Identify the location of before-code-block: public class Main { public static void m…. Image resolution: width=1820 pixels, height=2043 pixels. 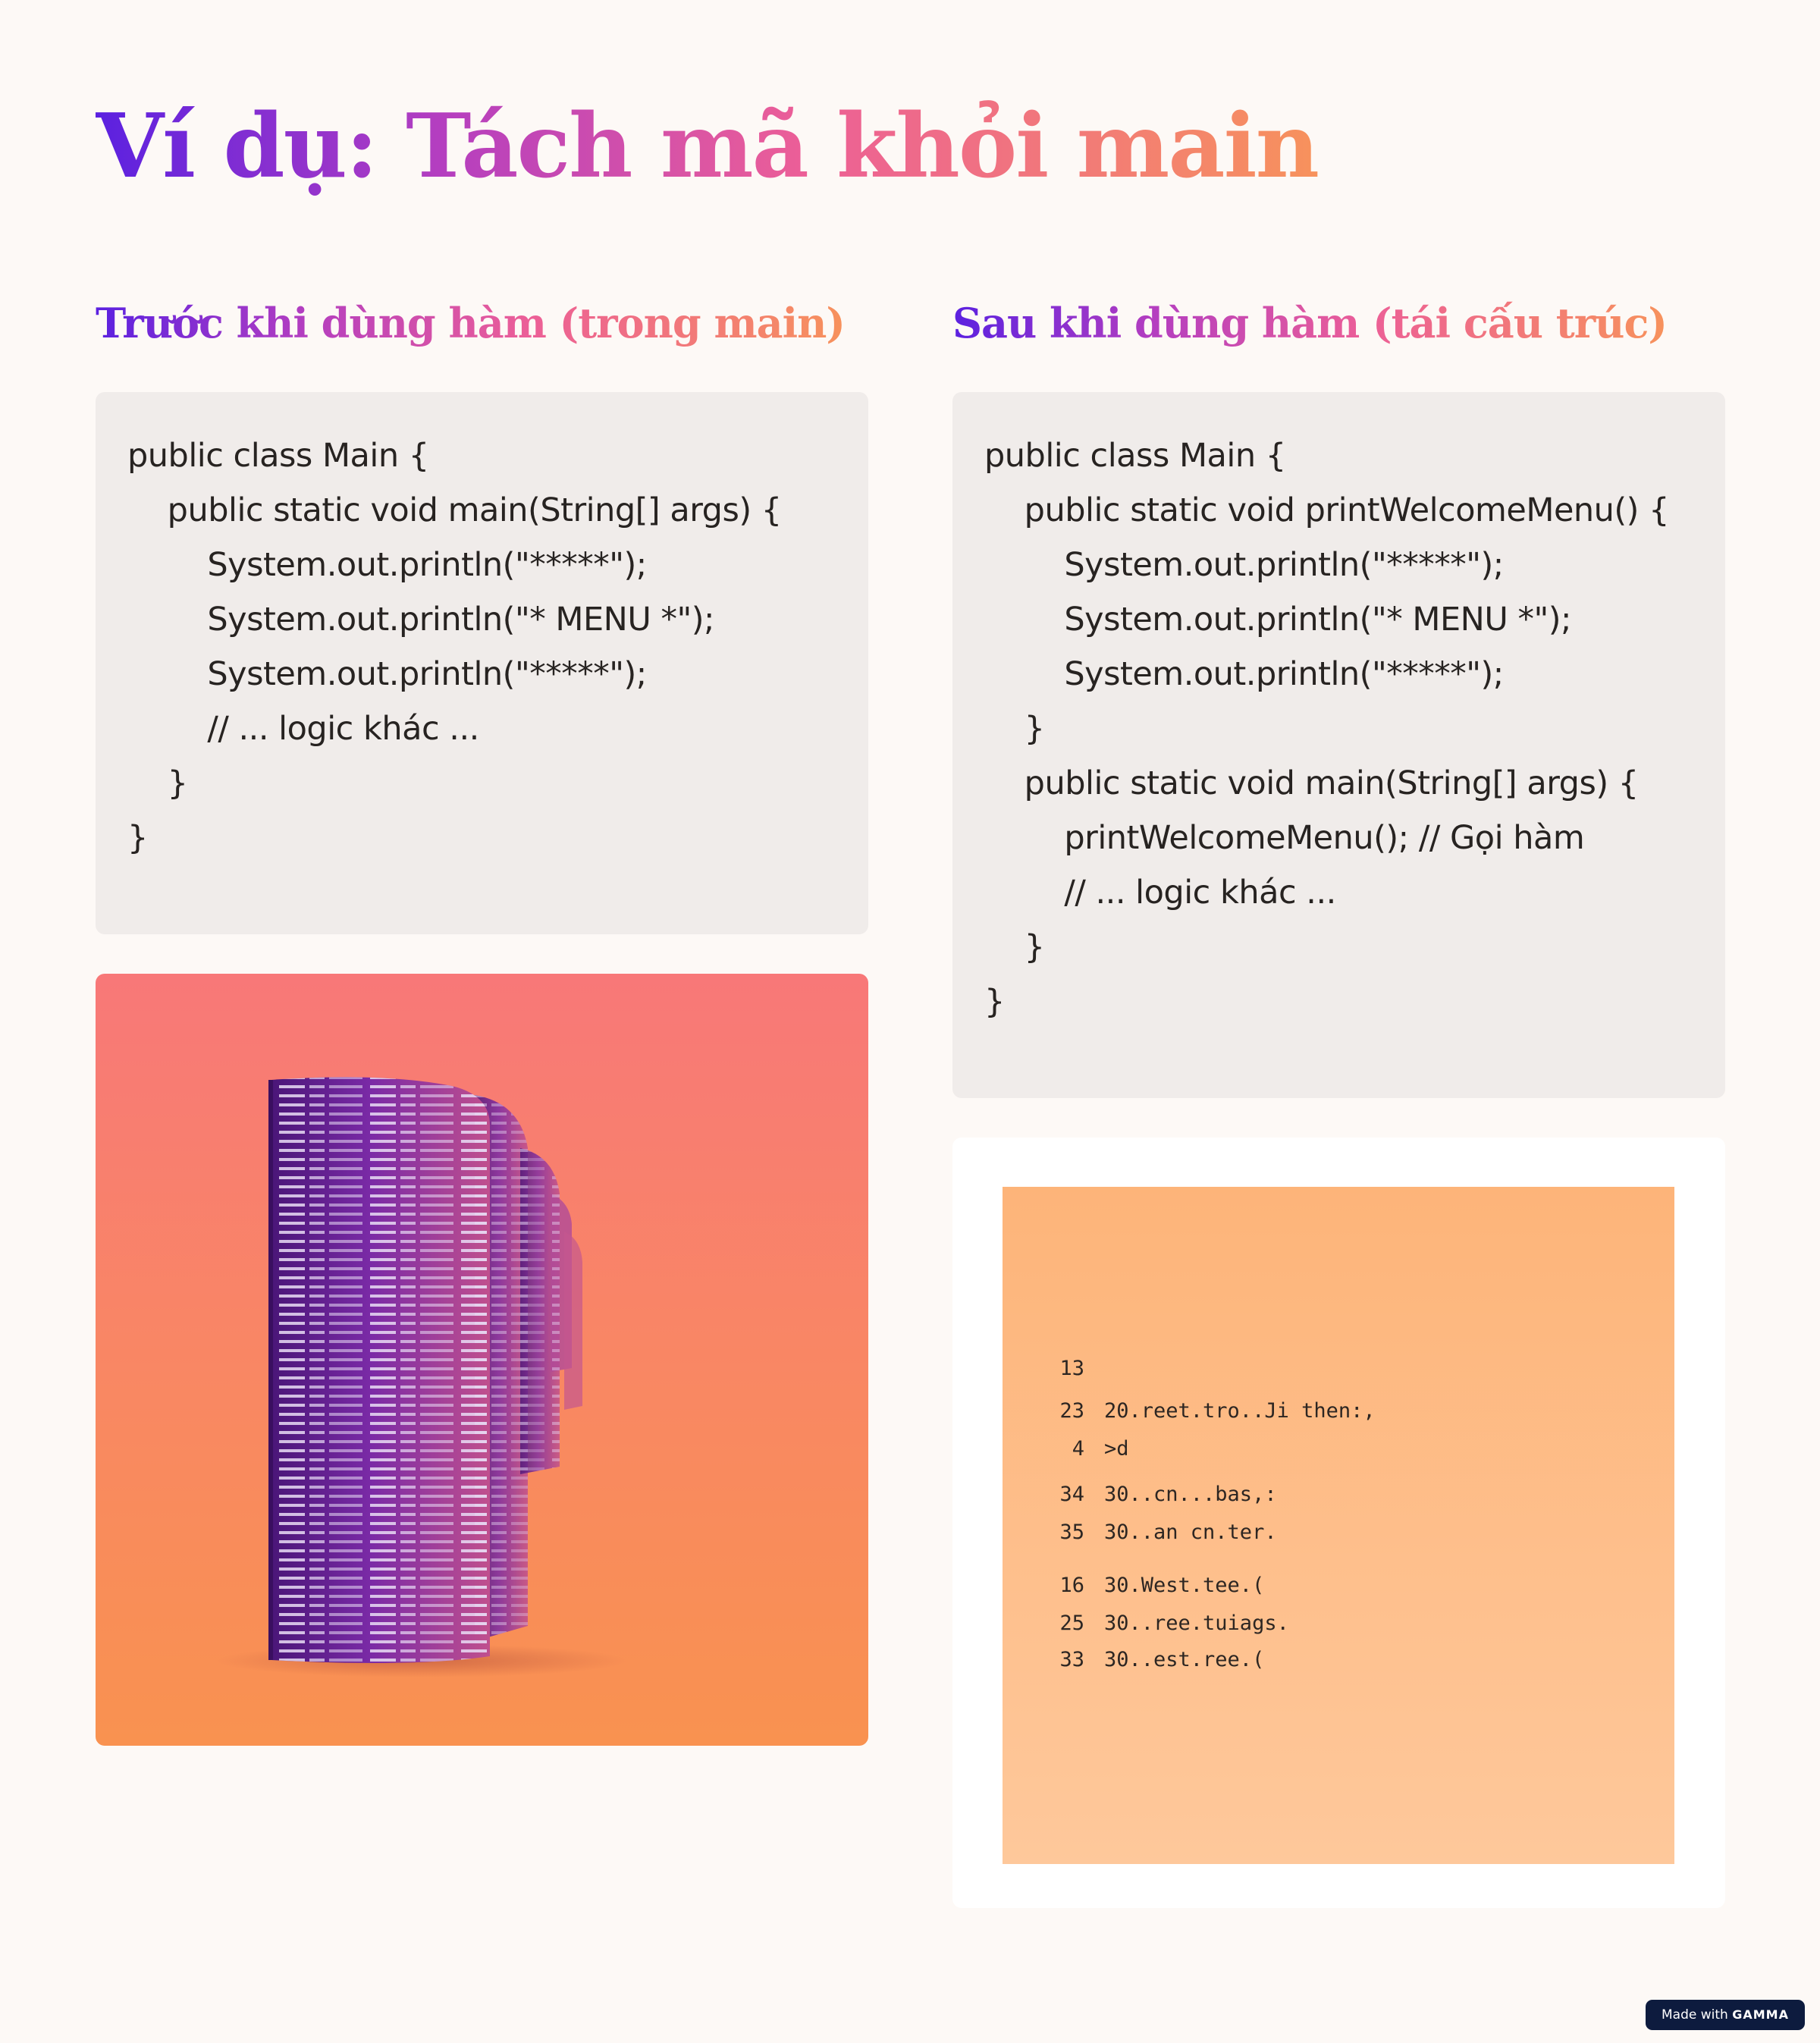
(482, 663).